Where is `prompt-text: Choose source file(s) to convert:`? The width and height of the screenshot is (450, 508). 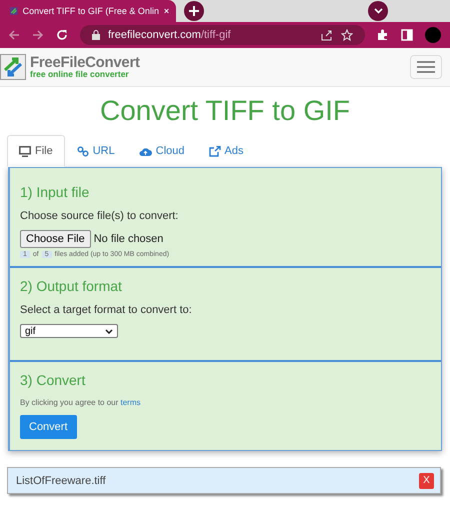
prompt-text: Choose source file(s) to convert: is located at coordinates (100, 216).